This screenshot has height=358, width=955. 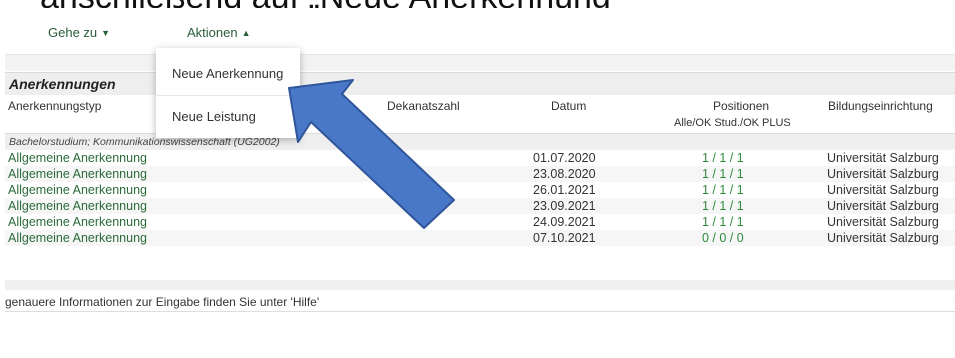 I want to click on actions-dropdown: Neue Anerkennung Neue Leistung, so click(x=228, y=93).